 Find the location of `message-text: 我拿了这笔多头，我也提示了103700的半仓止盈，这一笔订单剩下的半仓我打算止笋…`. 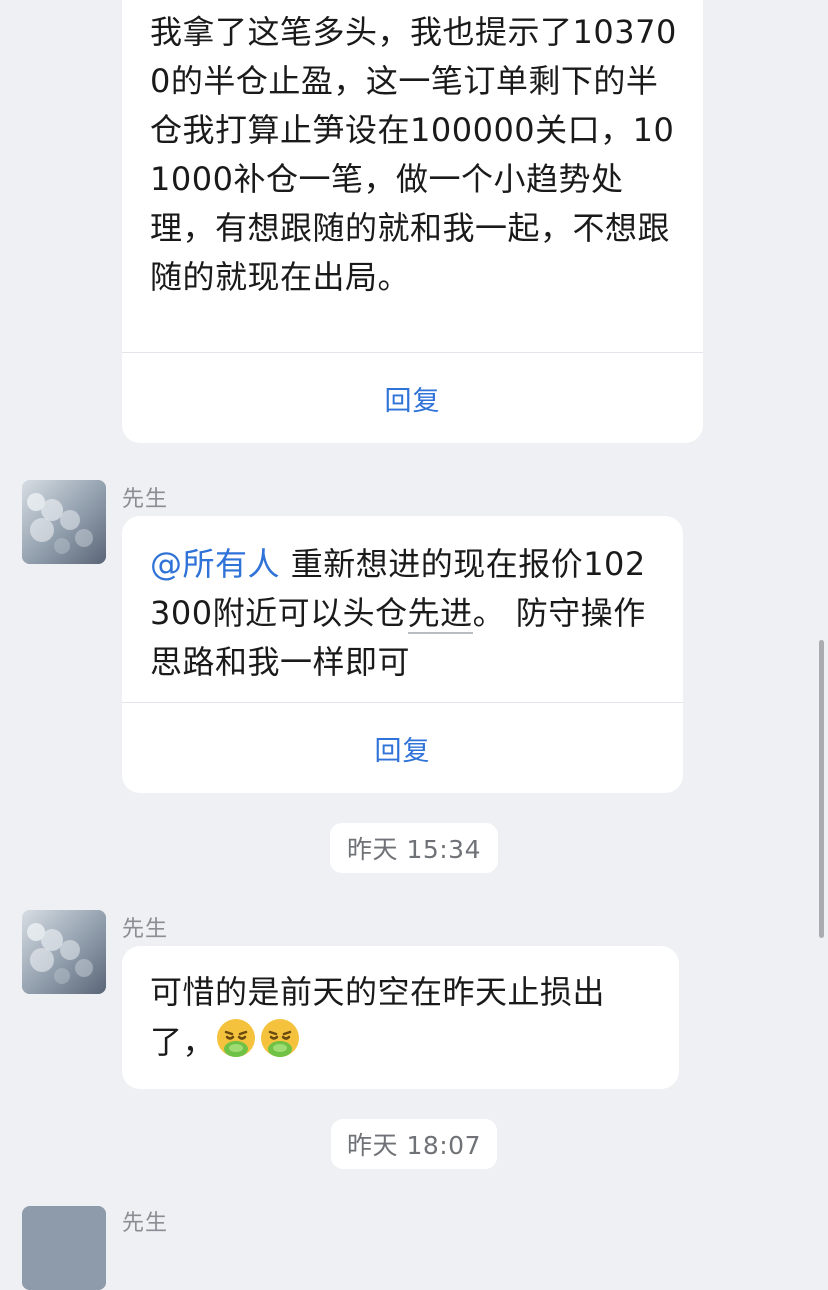

message-text: 我拿了这笔多头，我也提示了103700的半仓止盈，这一笔订单剩下的半仓我打算止笋… is located at coordinates (413, 154).